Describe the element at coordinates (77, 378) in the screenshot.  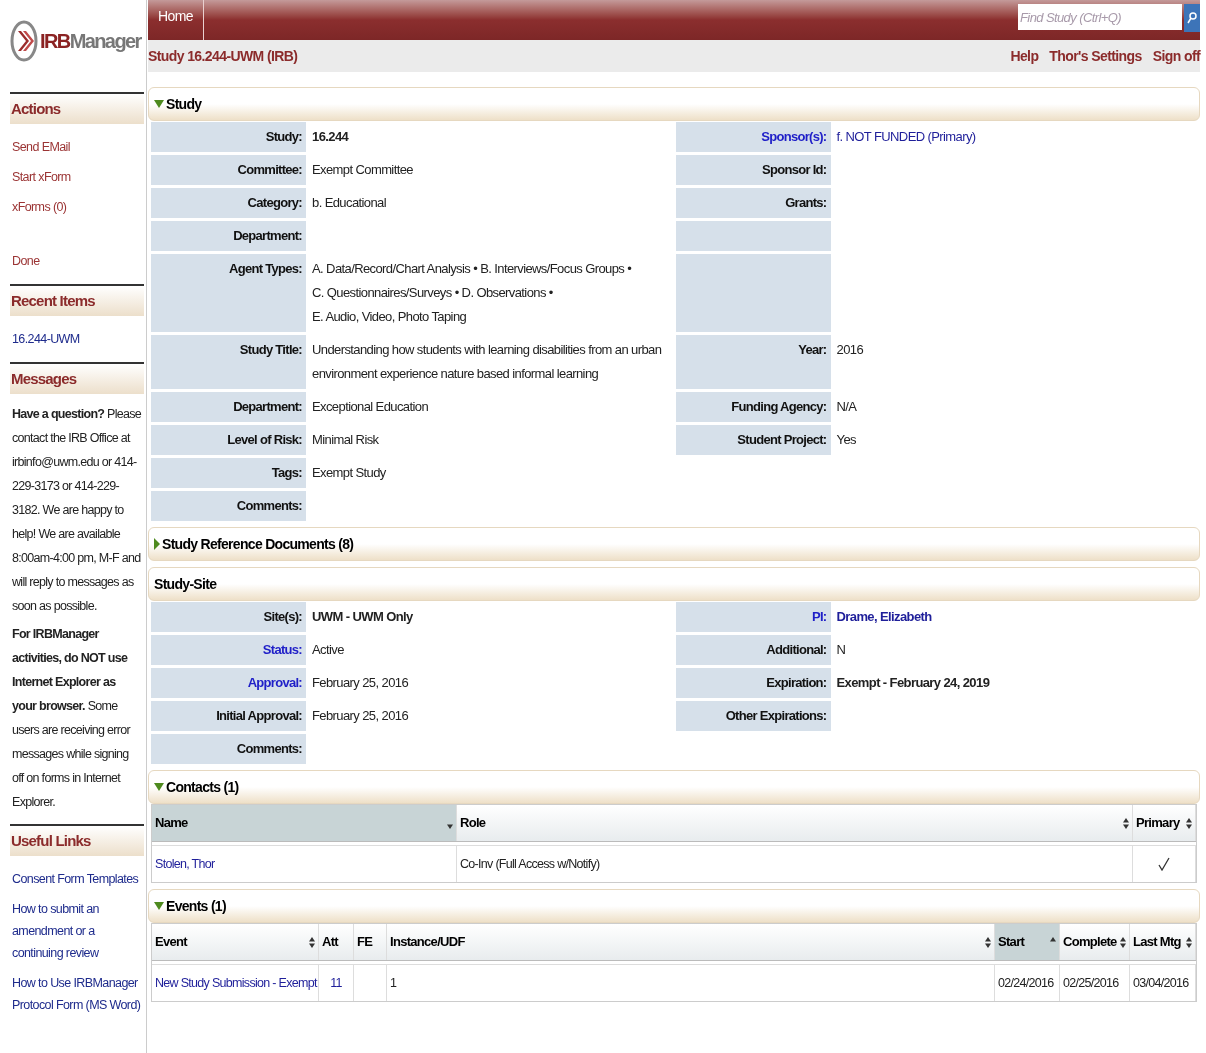
I see `sidebar-heading: Messages` at that location.